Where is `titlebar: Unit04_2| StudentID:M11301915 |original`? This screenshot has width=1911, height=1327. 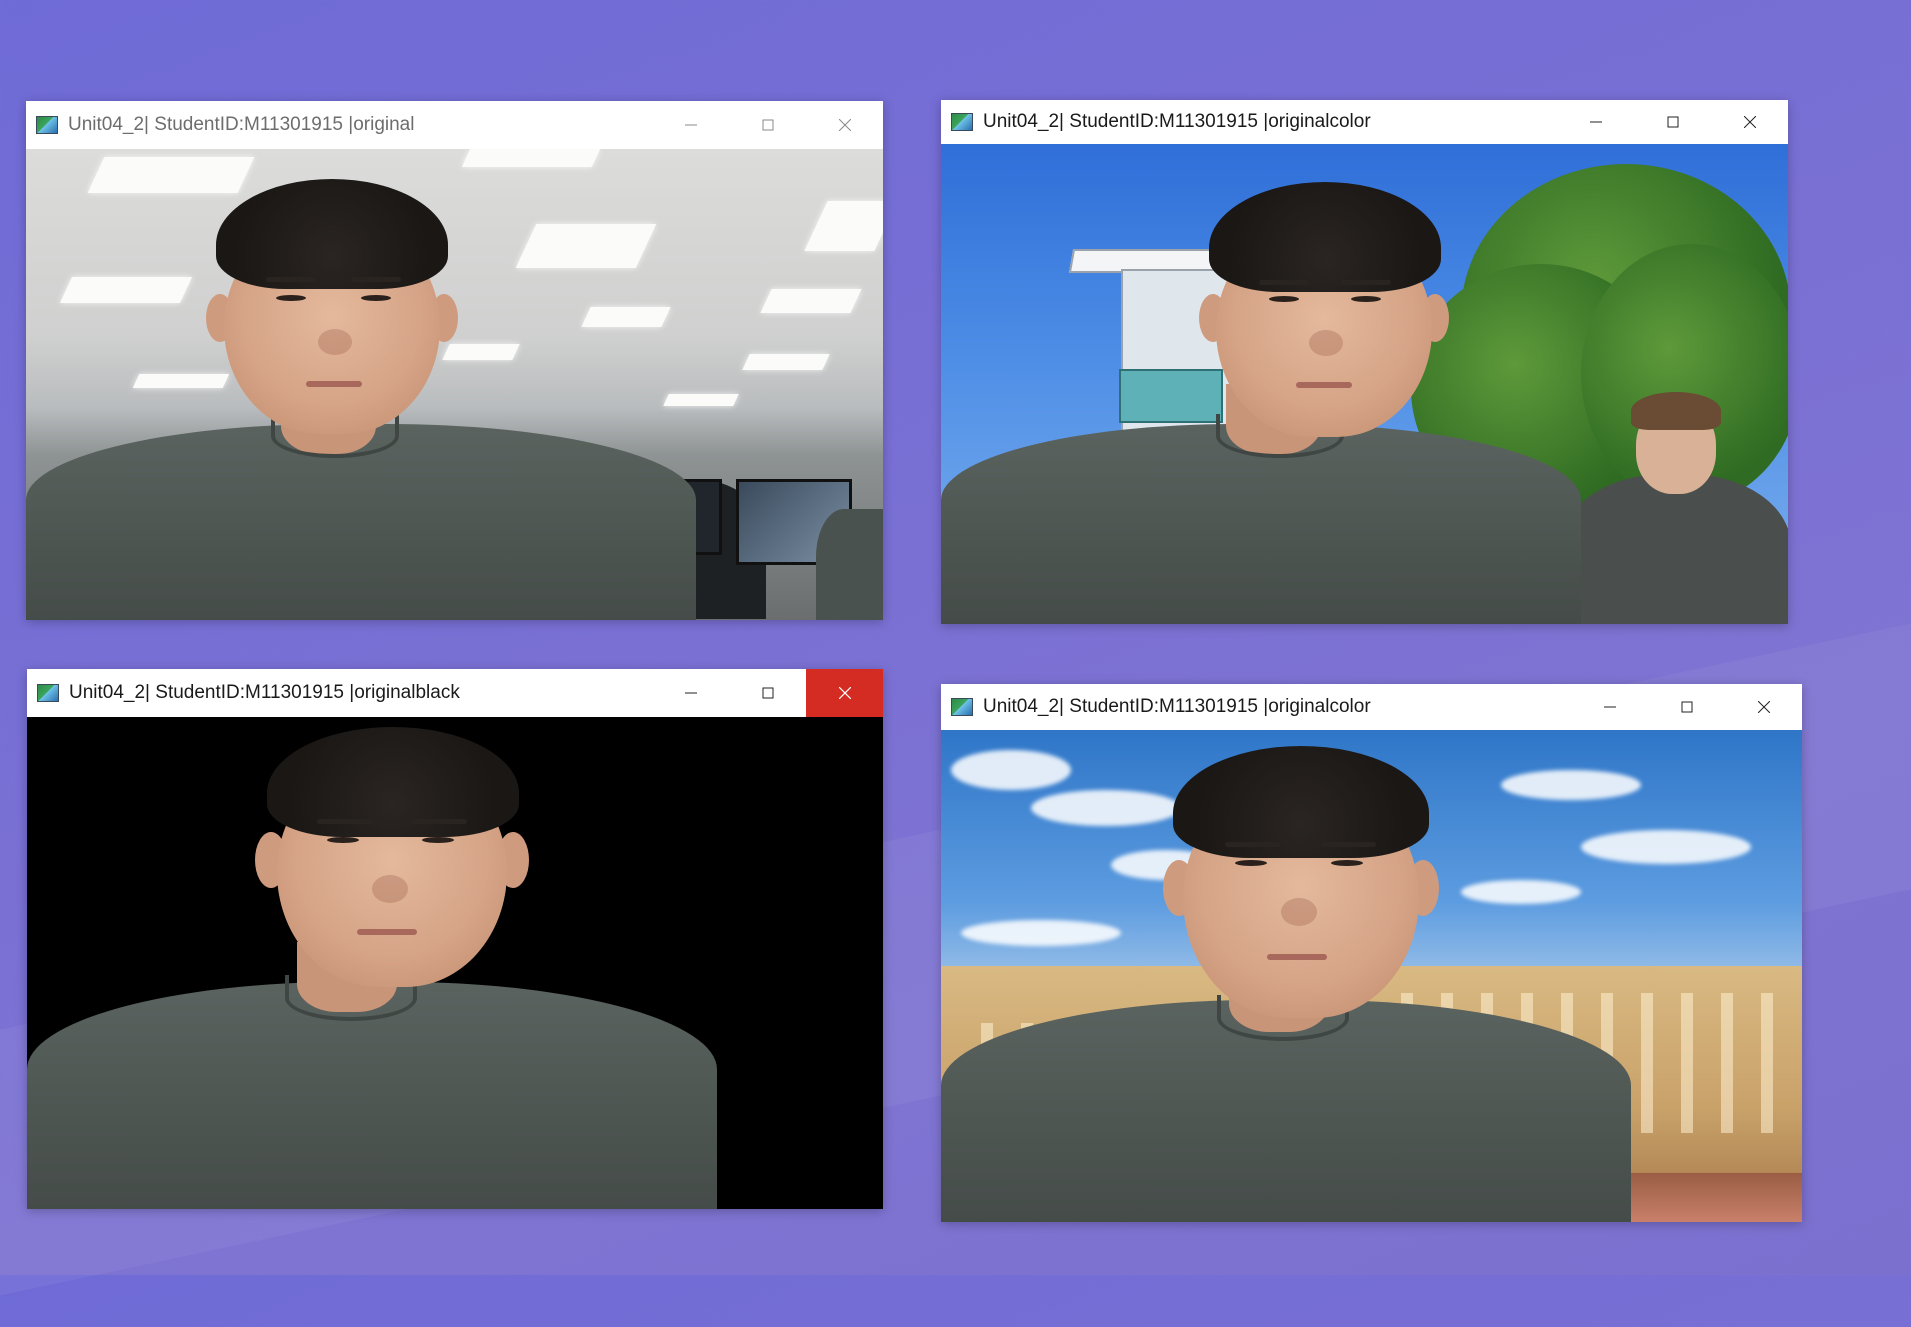
titlebar: Unit04_2| StudentID:M11301915 |original is located at coordinates (454, 125).